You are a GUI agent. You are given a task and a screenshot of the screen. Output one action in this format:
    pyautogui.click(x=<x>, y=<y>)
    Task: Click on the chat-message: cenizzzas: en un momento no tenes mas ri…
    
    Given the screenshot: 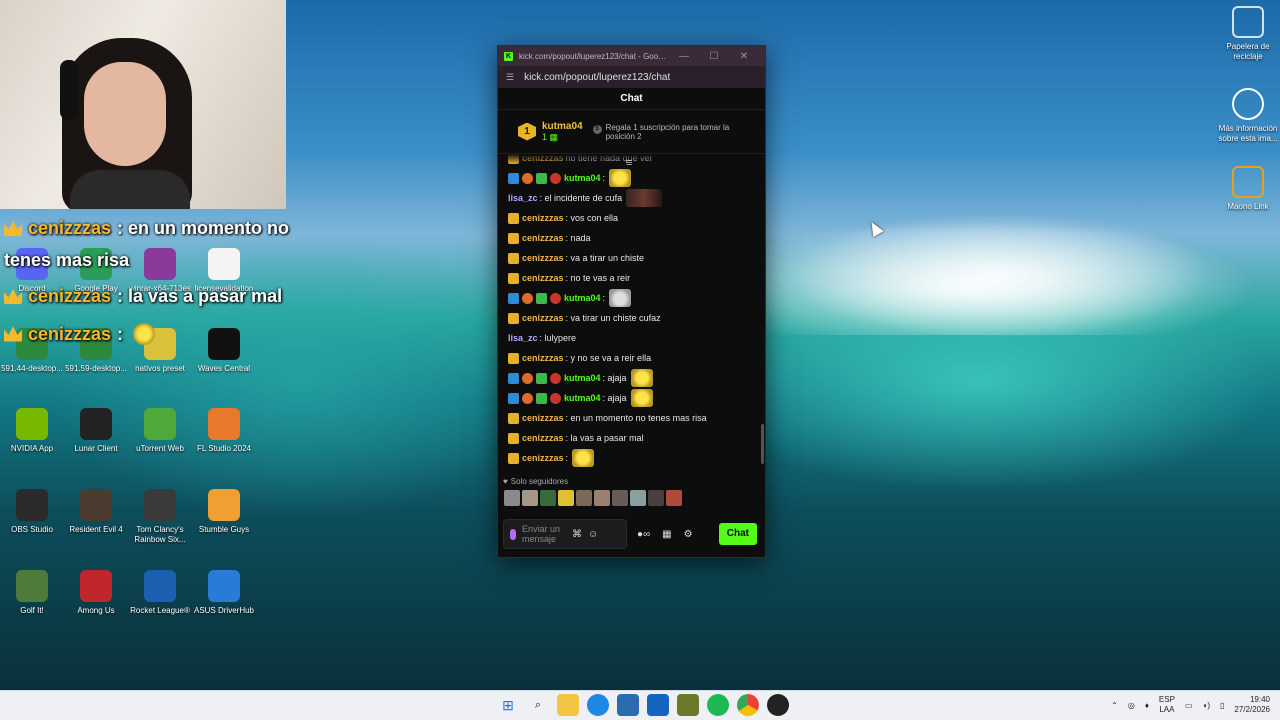 What is the action you would take?
    pyautogui.click(x=631, y=418)
    